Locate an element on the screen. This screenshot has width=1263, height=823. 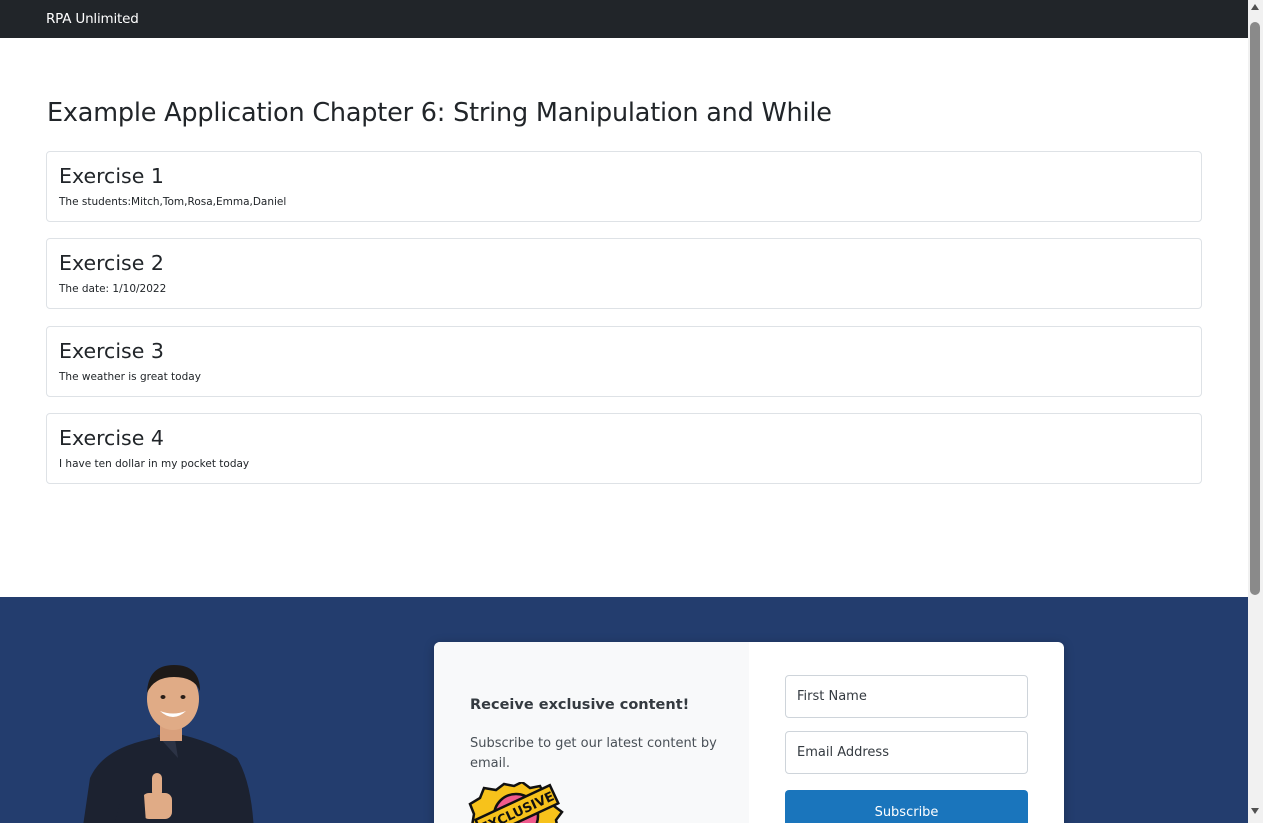
card-title: Exercise 1 is located at coordinates (111, 176).